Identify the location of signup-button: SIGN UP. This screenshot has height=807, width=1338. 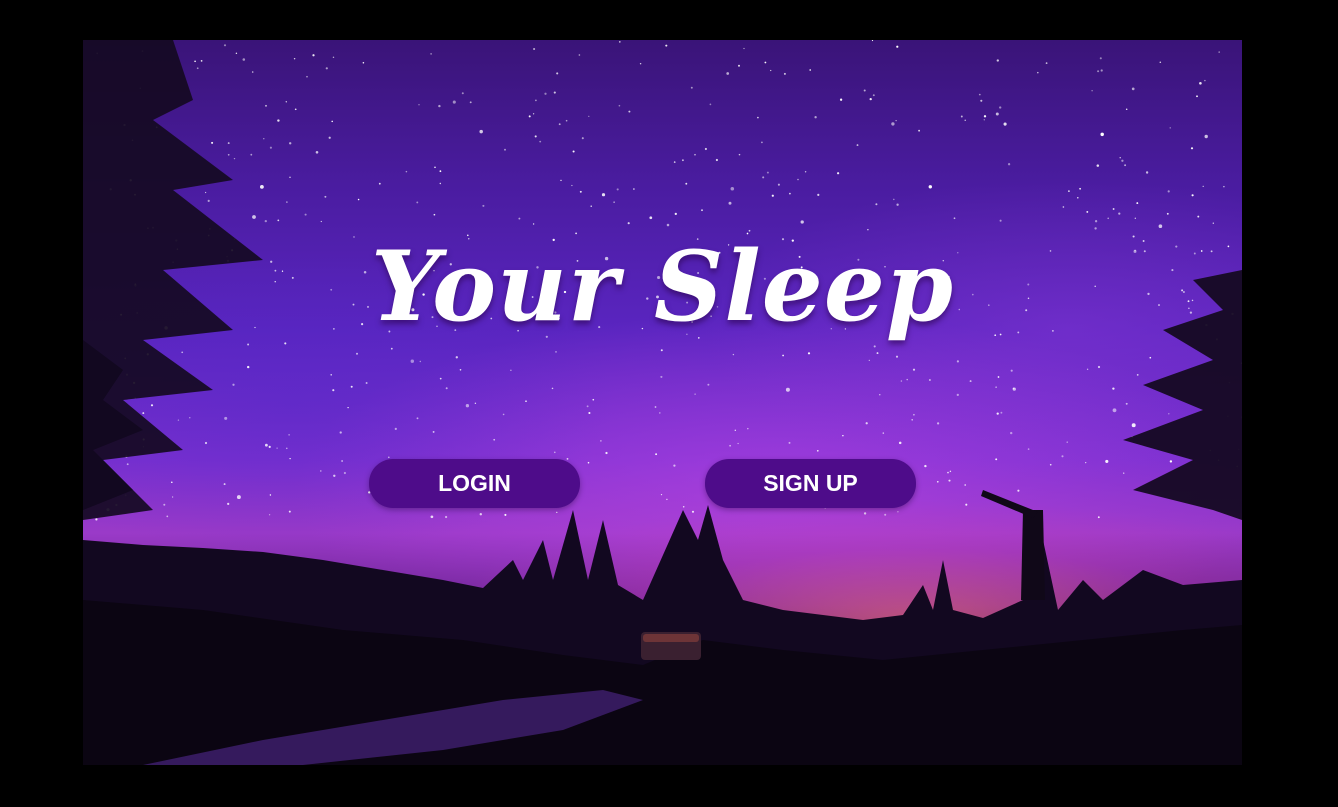
(810, 483).